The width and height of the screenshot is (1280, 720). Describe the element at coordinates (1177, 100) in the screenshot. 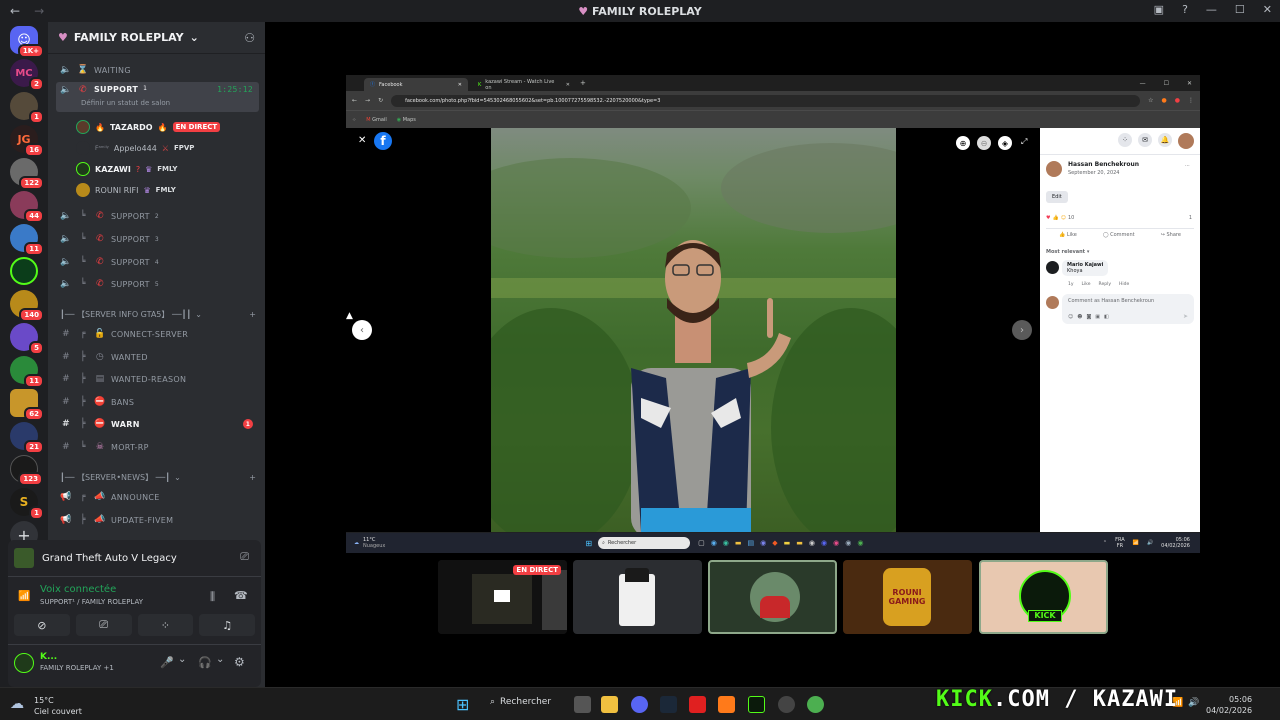

I see `profile-icon: ●` at that location.